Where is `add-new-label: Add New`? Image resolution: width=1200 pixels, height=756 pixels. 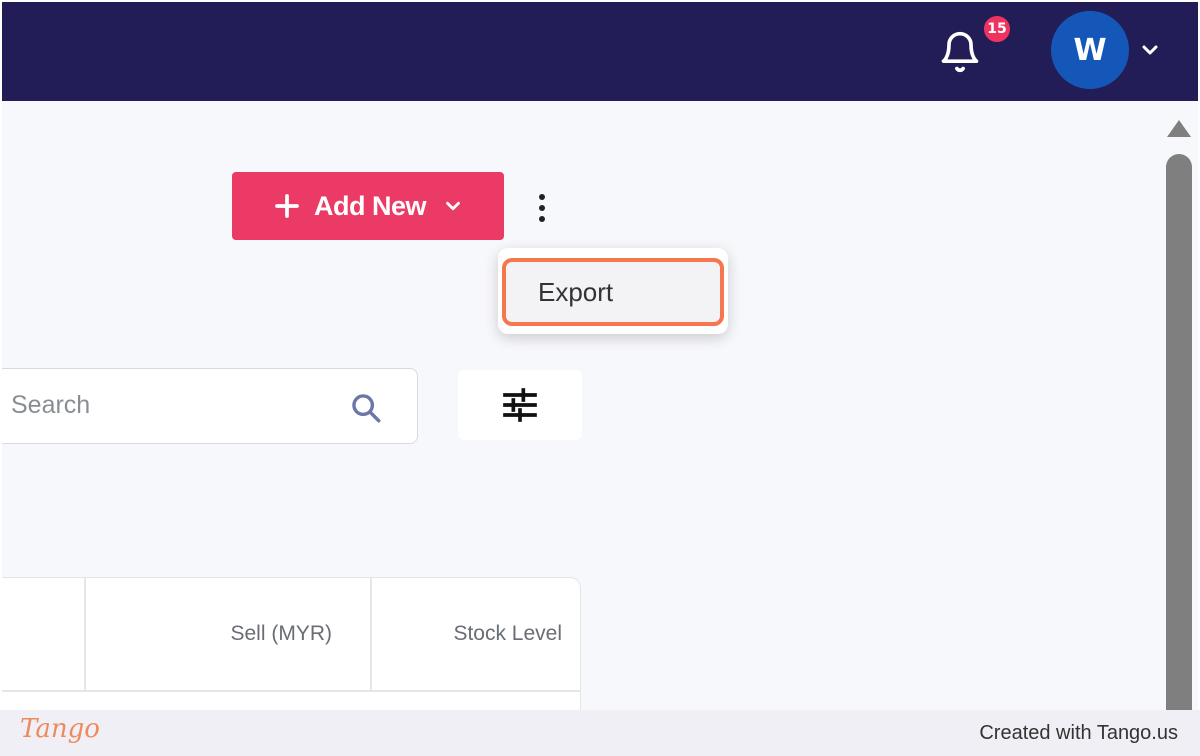
add-new-label: Add New is located at coordinates (370, 205).